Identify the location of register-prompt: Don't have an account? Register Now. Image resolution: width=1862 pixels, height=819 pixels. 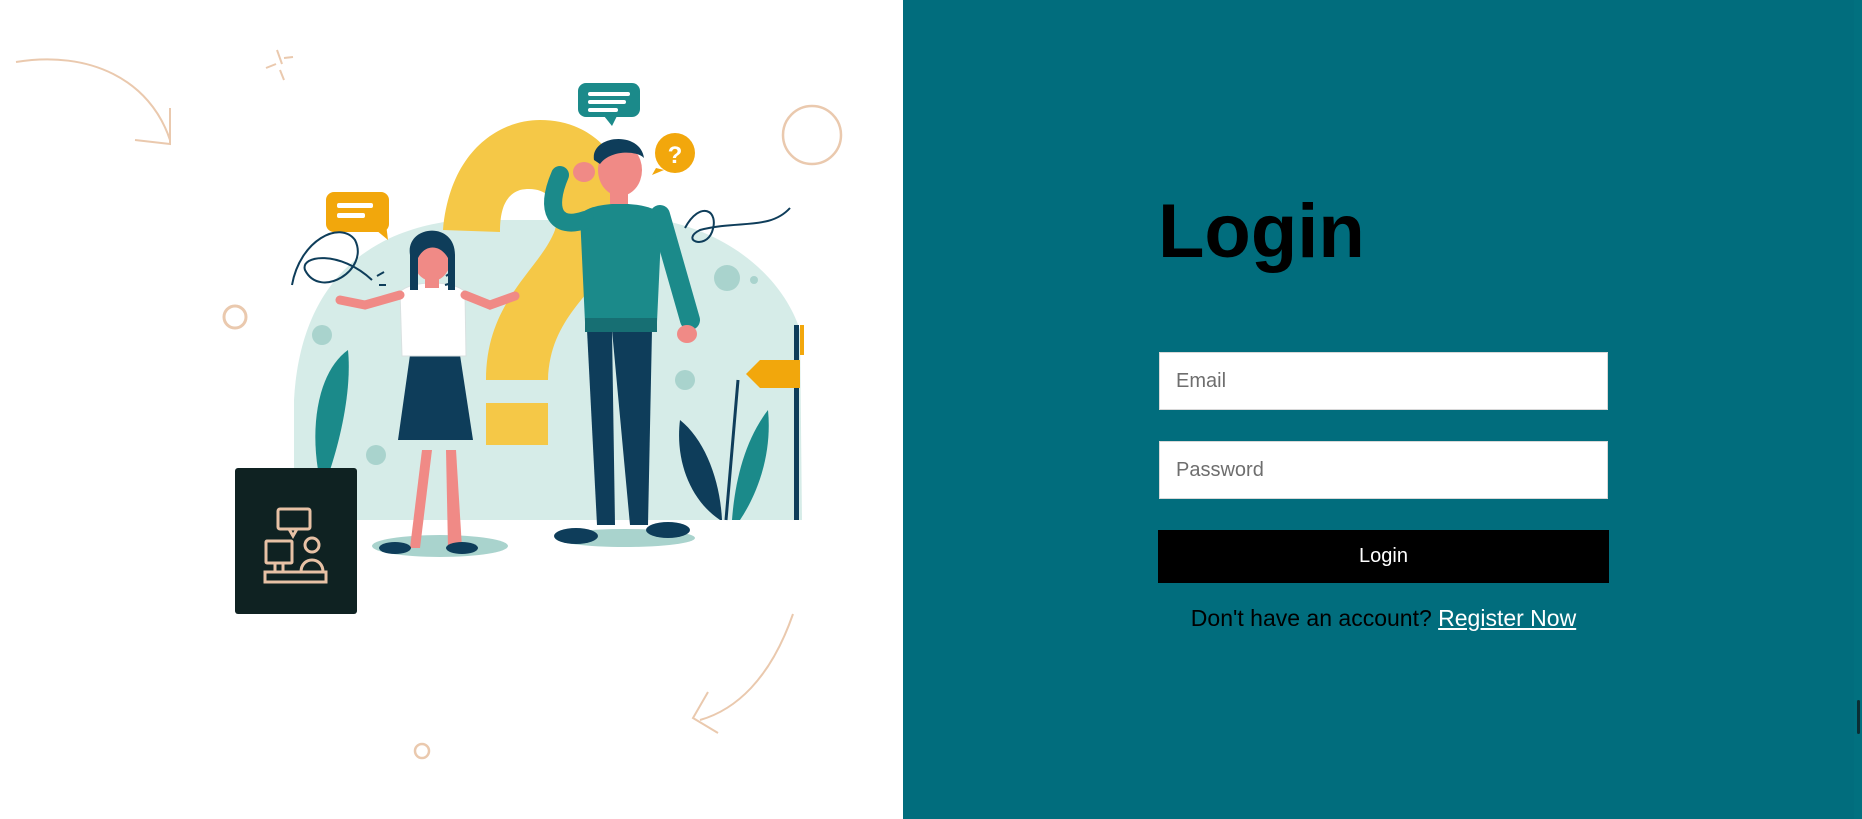
(1383, 618).